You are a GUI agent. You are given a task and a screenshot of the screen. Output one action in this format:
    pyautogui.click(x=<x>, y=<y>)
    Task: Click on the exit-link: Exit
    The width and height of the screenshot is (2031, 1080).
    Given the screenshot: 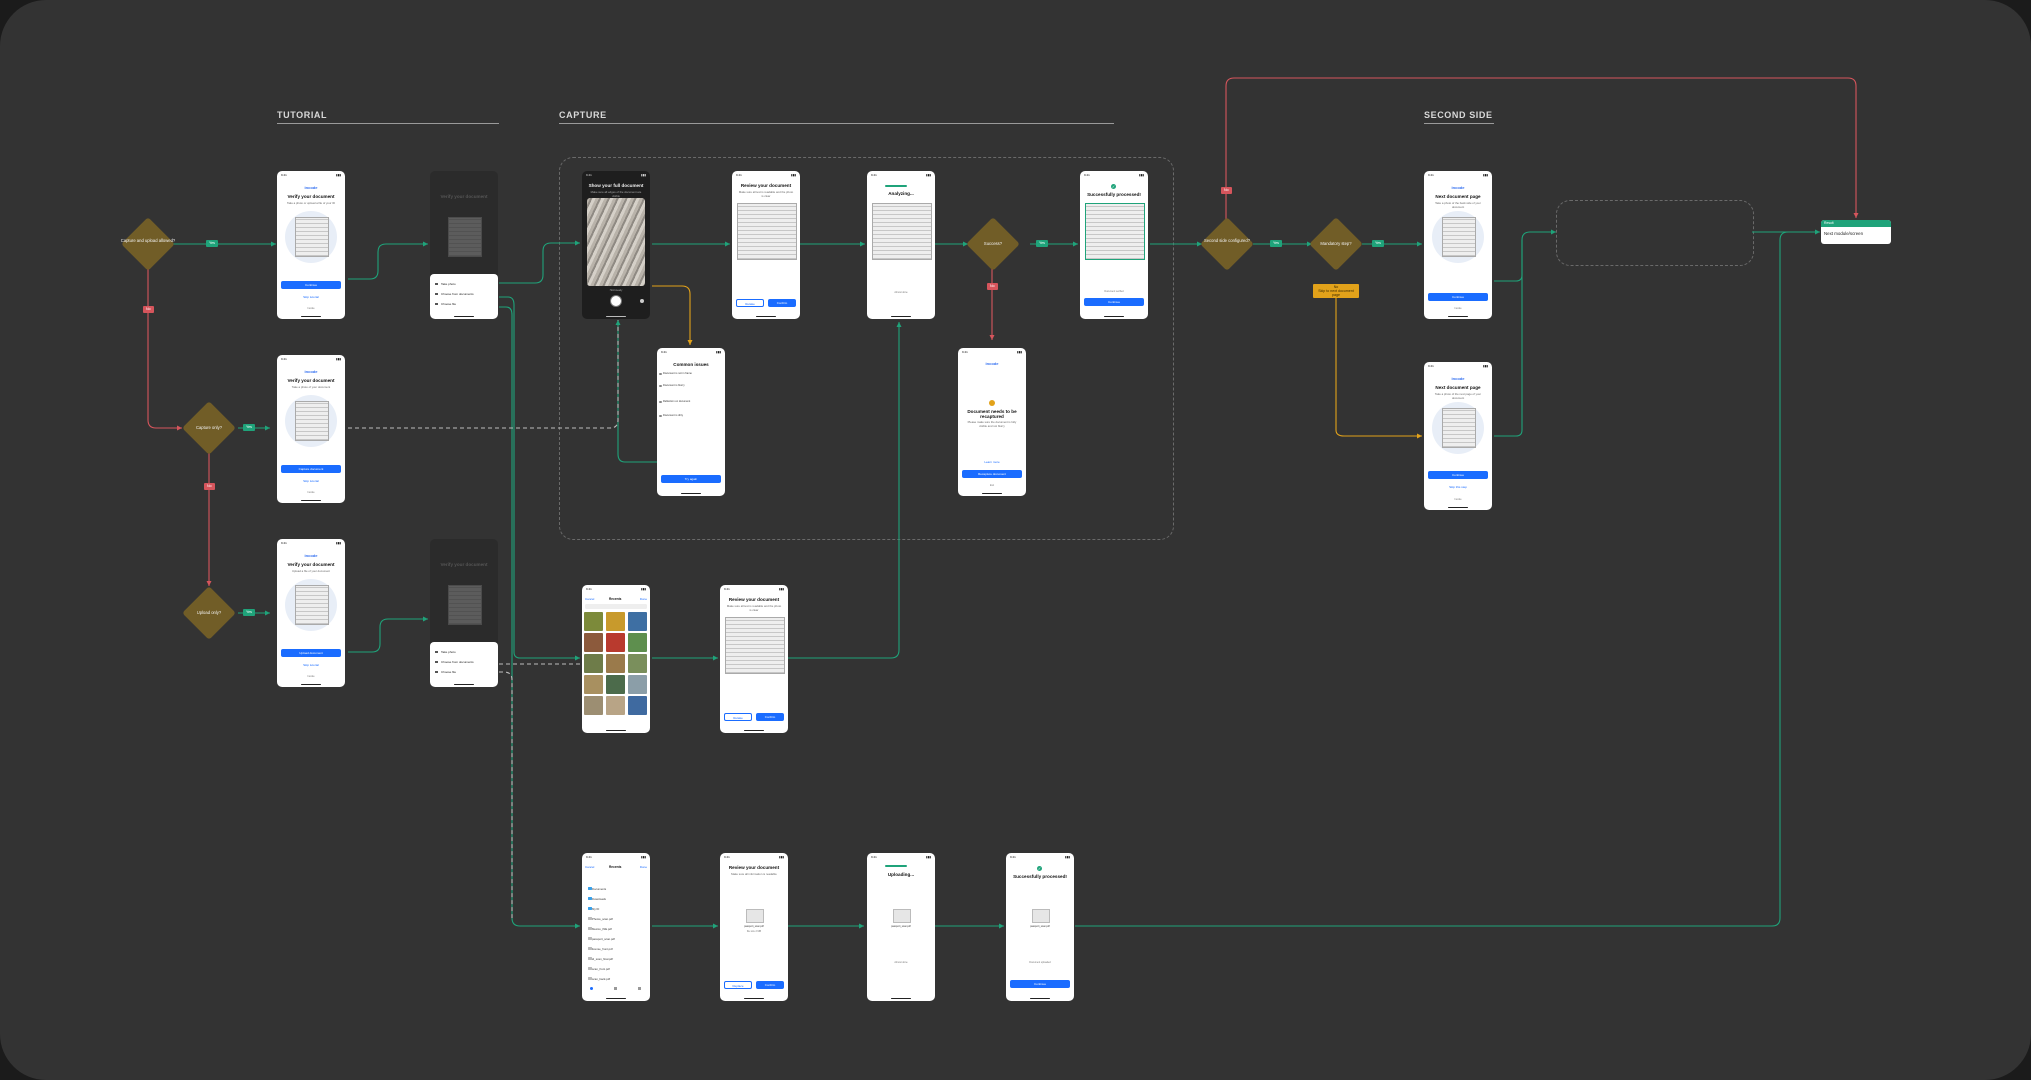 What is the action you would take?
    pyautogui.click(x=992, y=485)
    